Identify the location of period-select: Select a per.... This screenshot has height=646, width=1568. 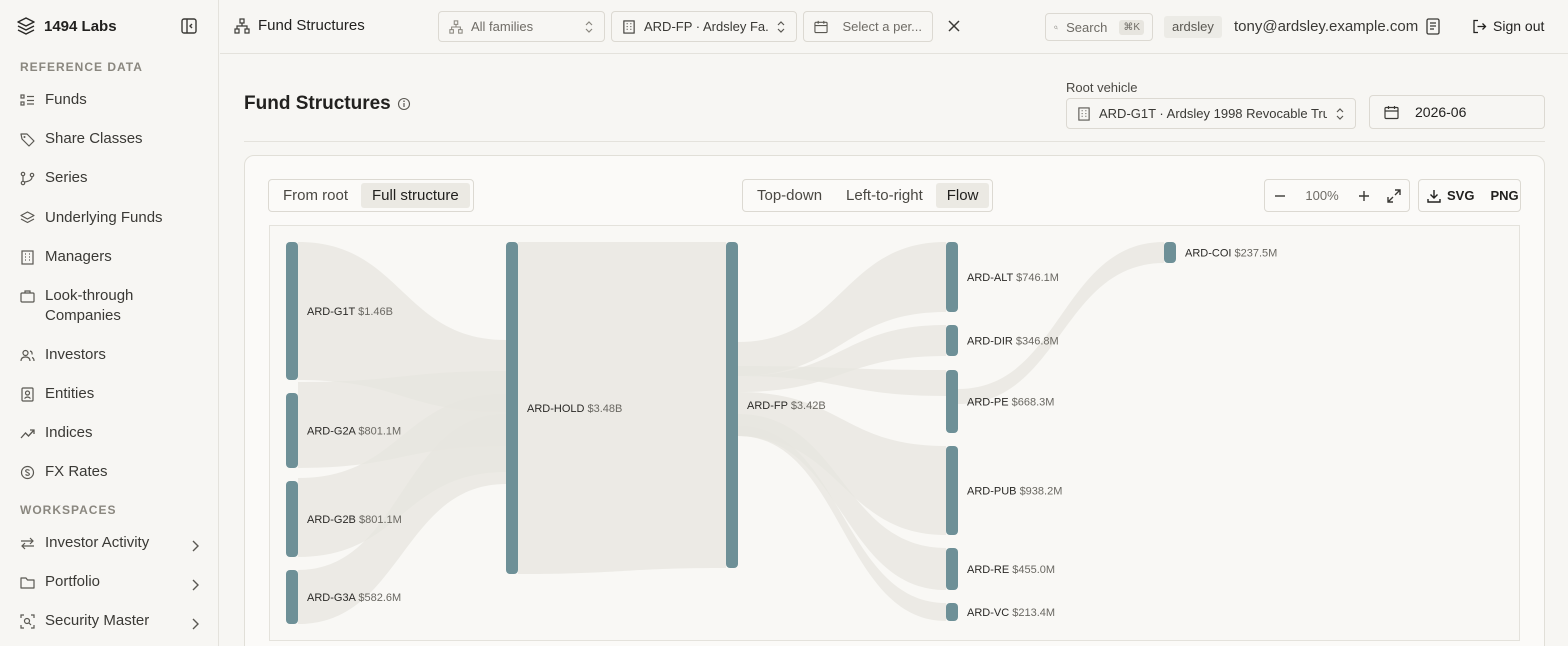
(868, 26).